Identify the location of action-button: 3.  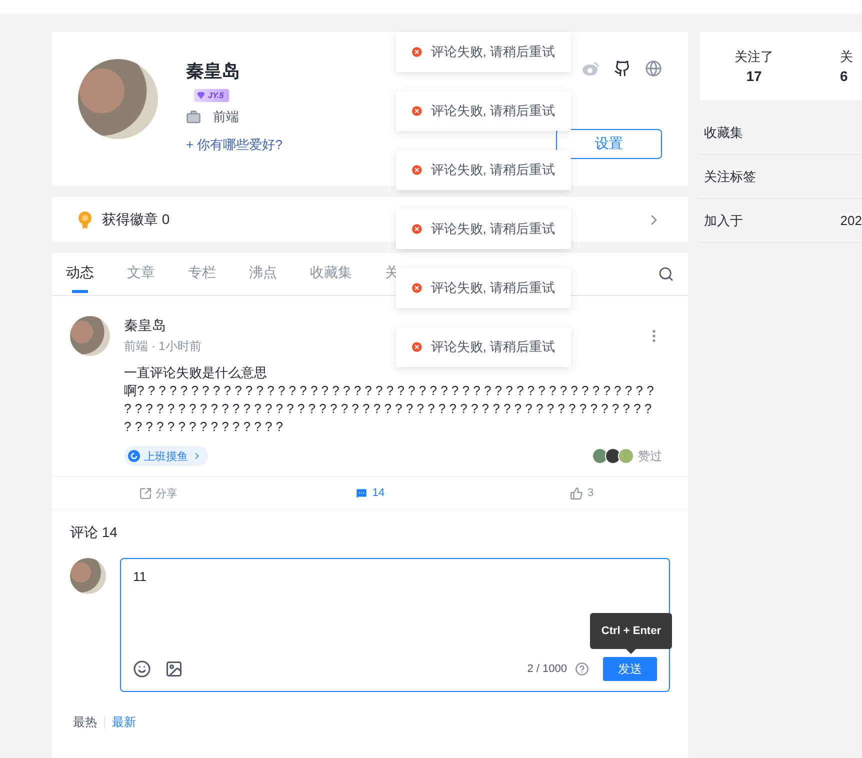
(582, 493).